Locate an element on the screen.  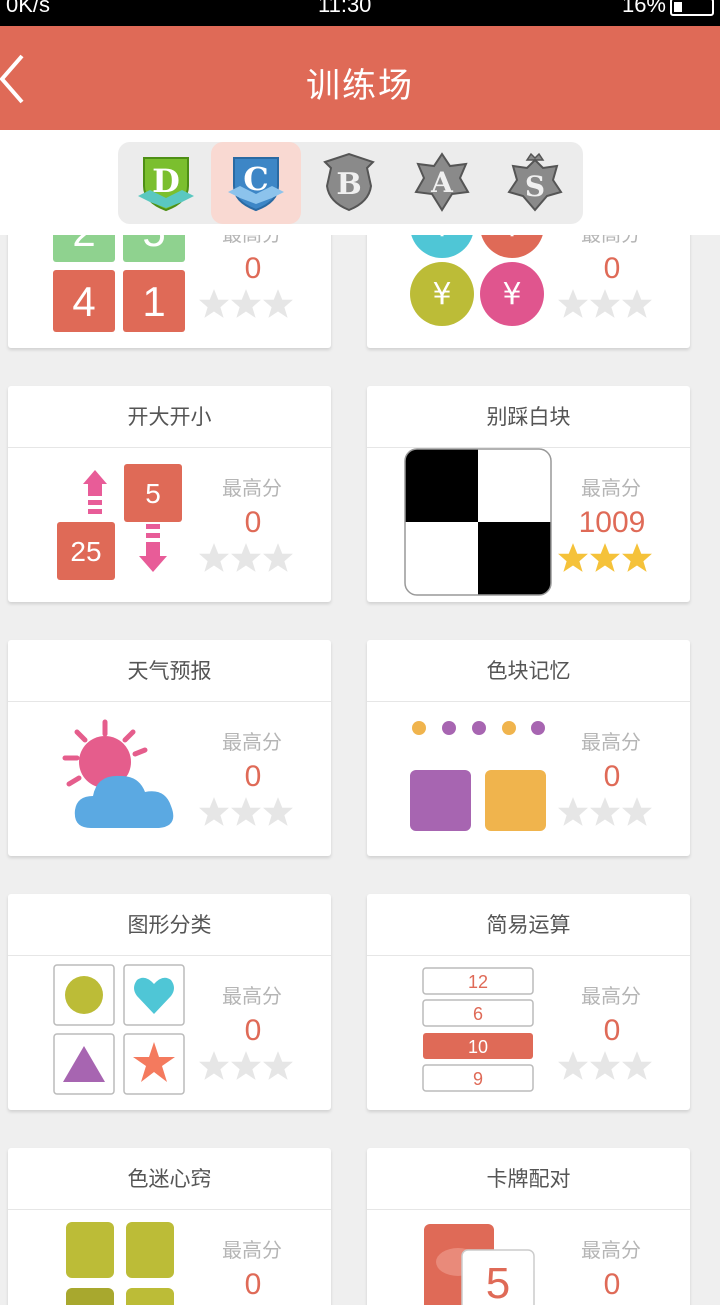
network-speed: 0K/s is located at coordinates (28, 8).